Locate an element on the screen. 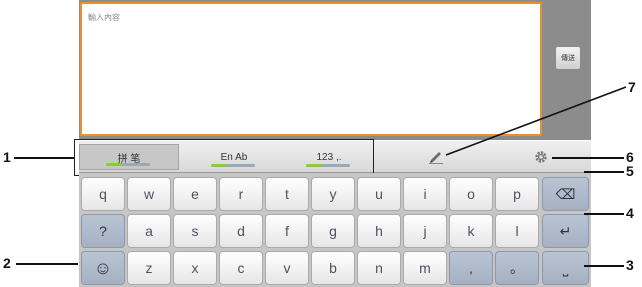 The image size is (642, 287). emoticon-key: ☺ is located at coordinates (103, 268).